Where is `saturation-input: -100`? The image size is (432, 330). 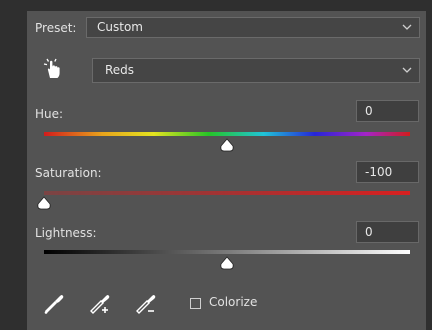
saturation-input: -100 is located at coordinates (387, 172).